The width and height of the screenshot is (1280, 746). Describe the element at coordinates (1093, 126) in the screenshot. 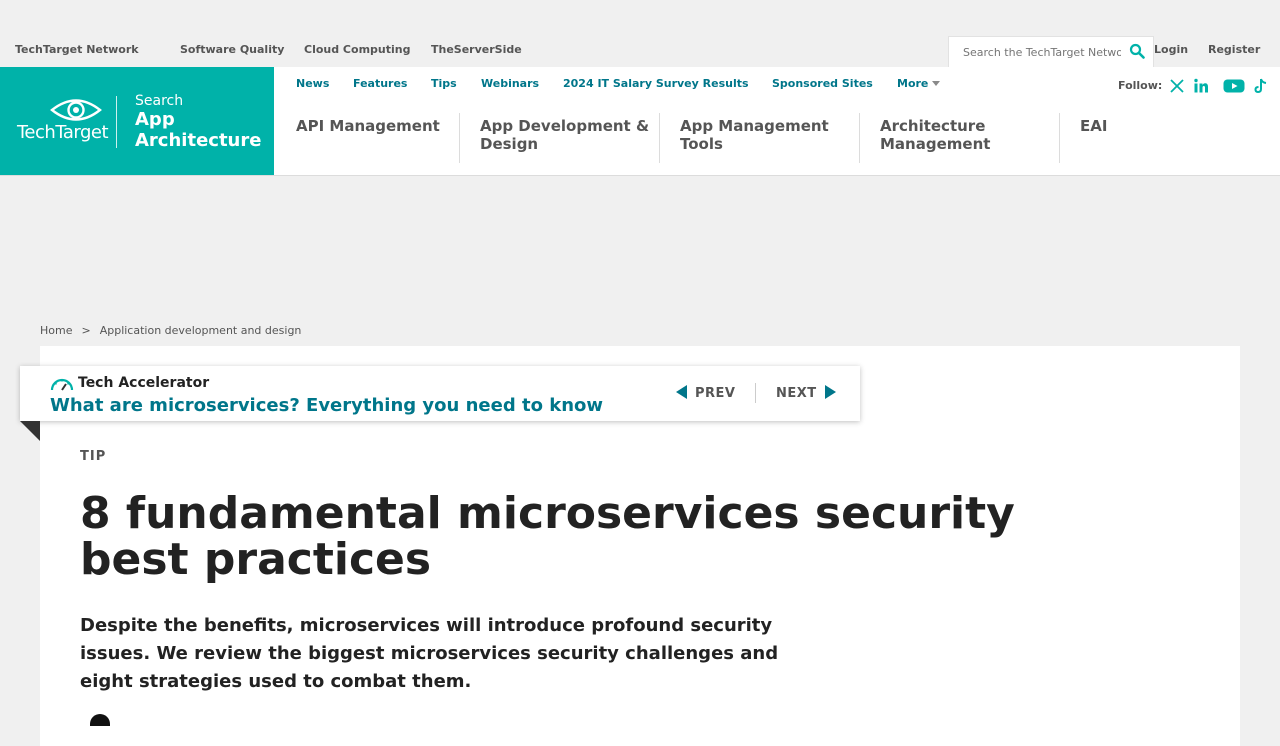

I see `topic-eai: EAI` at that location.